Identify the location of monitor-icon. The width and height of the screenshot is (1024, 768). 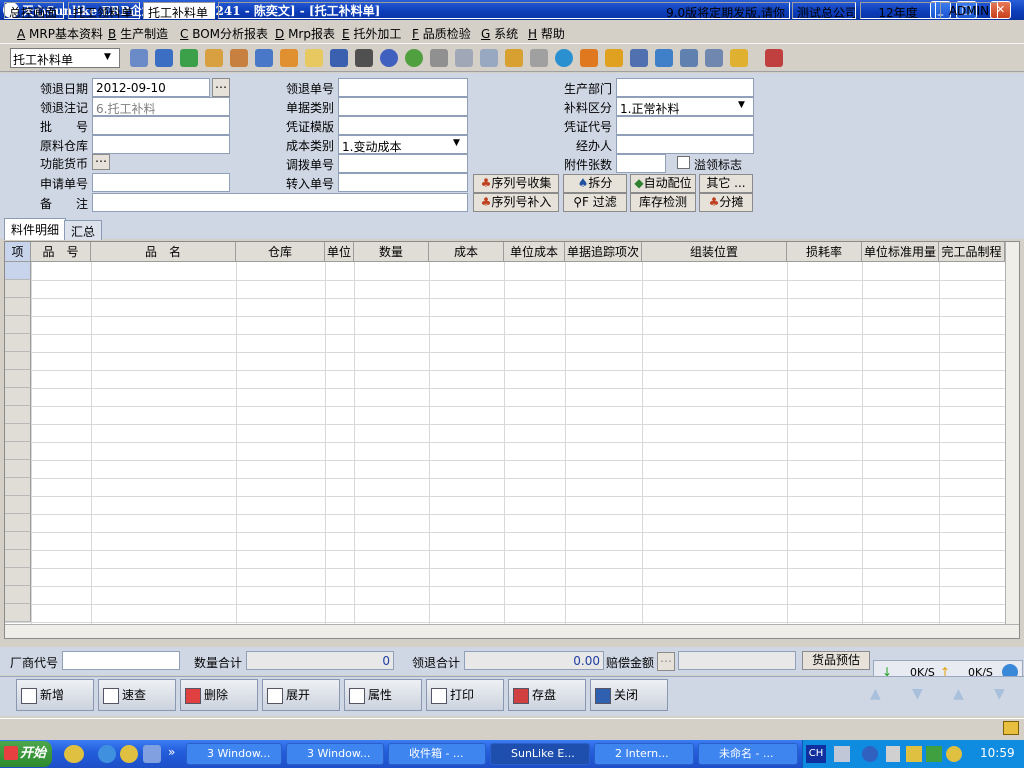
(639, 58).